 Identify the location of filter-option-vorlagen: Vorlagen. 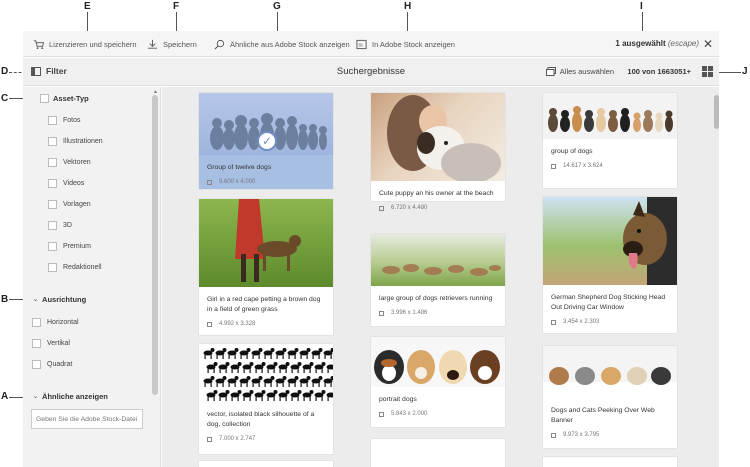
(69, 204).